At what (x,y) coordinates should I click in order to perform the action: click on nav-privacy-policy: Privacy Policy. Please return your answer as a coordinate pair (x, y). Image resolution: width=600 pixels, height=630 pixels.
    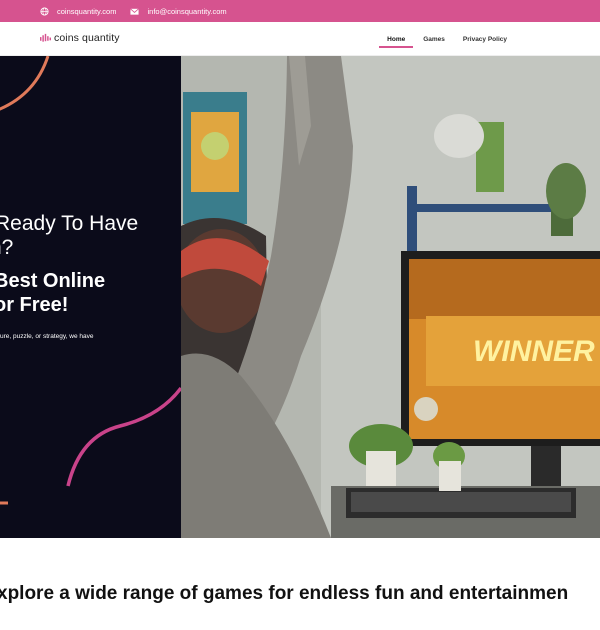
    Looking at the image, I should click on (485, 39).